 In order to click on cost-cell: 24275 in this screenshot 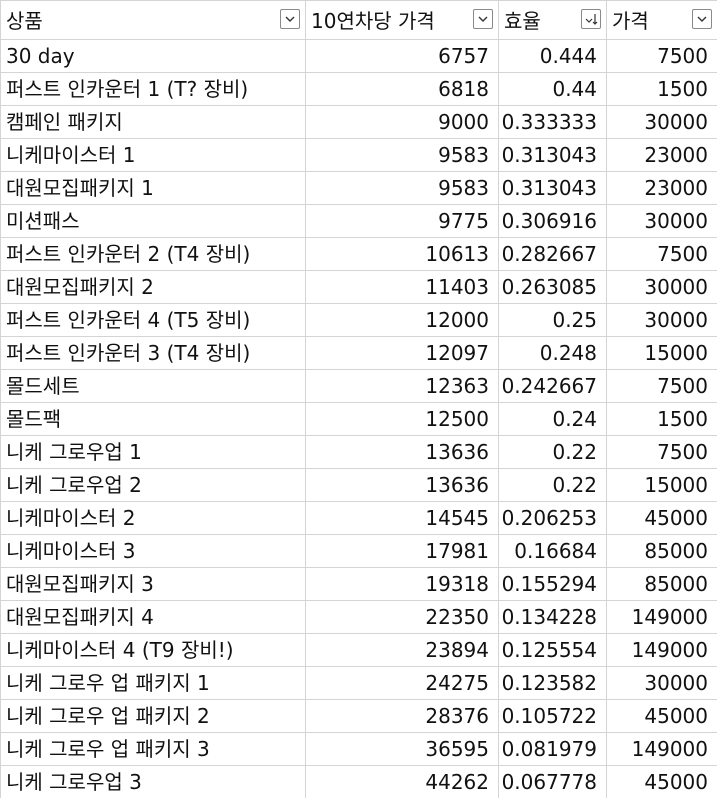, I will do `click(402, 682)`.